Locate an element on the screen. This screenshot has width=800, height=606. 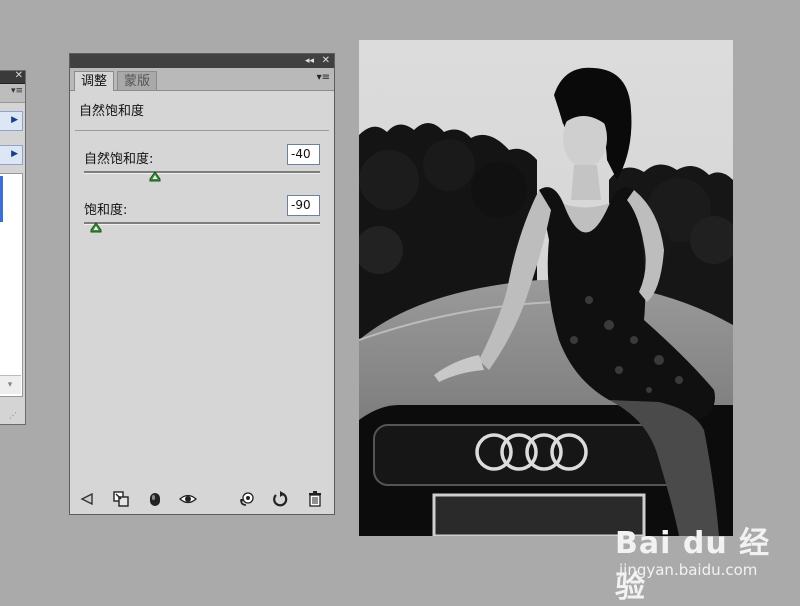
left-panel-titlebar: ✕ is located at coordinates (12, 77).